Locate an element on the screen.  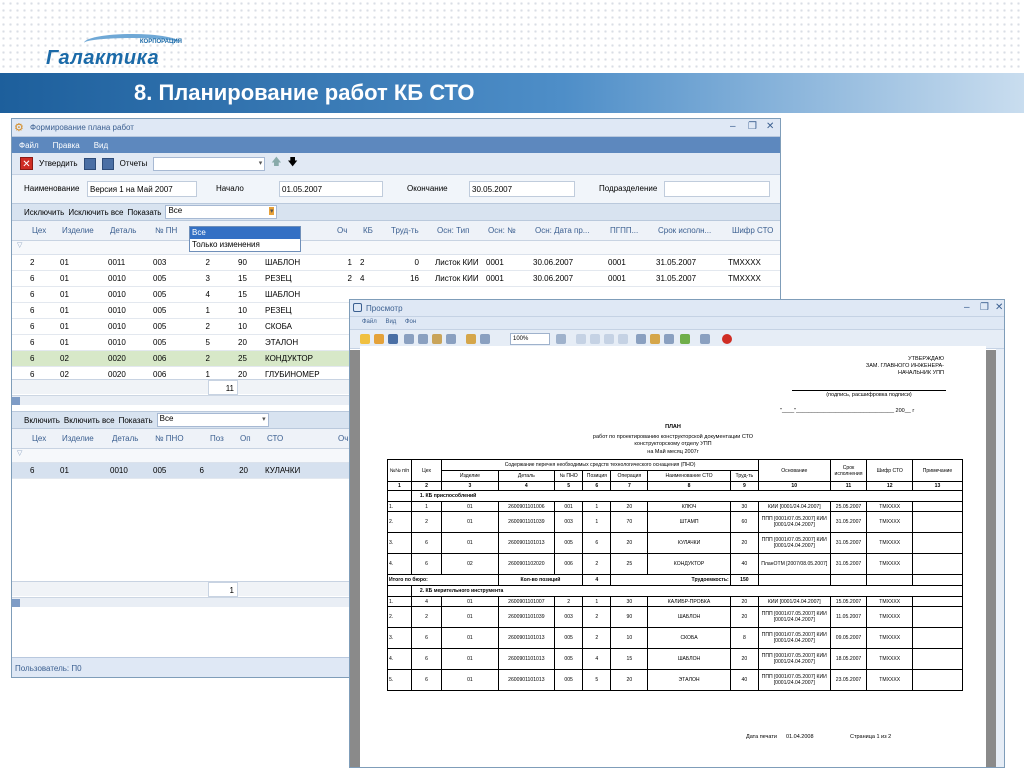
reports-combo: ▾ is located at coordinates (209, 163).